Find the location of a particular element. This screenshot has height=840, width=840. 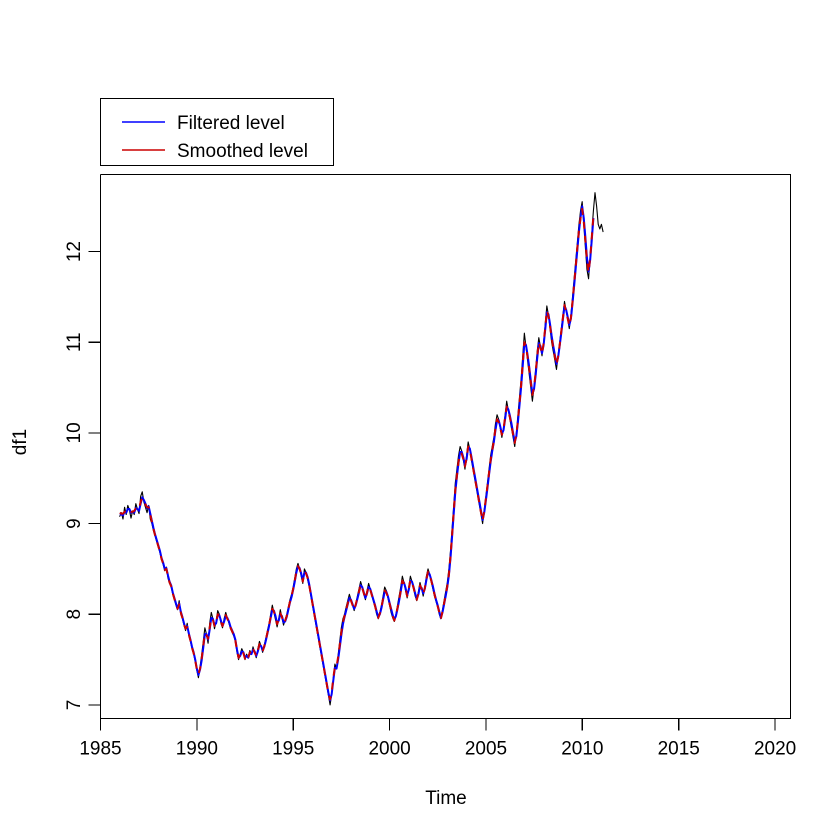

y-tick-label: 8 is located at coordinates (74, 614).